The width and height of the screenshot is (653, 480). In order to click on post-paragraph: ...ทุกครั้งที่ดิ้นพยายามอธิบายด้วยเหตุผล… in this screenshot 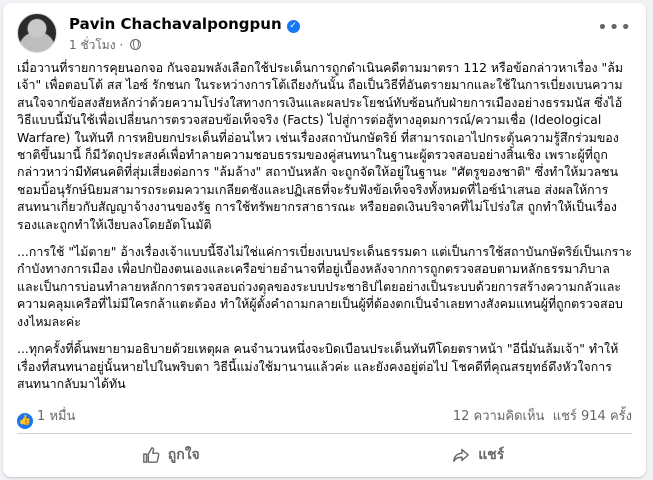, I will do `click(318, 366)`.